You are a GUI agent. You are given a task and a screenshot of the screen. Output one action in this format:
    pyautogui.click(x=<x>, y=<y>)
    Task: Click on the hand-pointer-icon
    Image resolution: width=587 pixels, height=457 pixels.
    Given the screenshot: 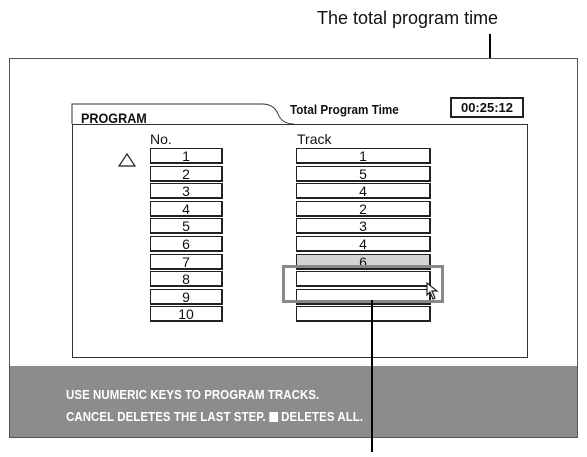 What is the action you would take?
    pyautogui.click(x=432, y=290)
    